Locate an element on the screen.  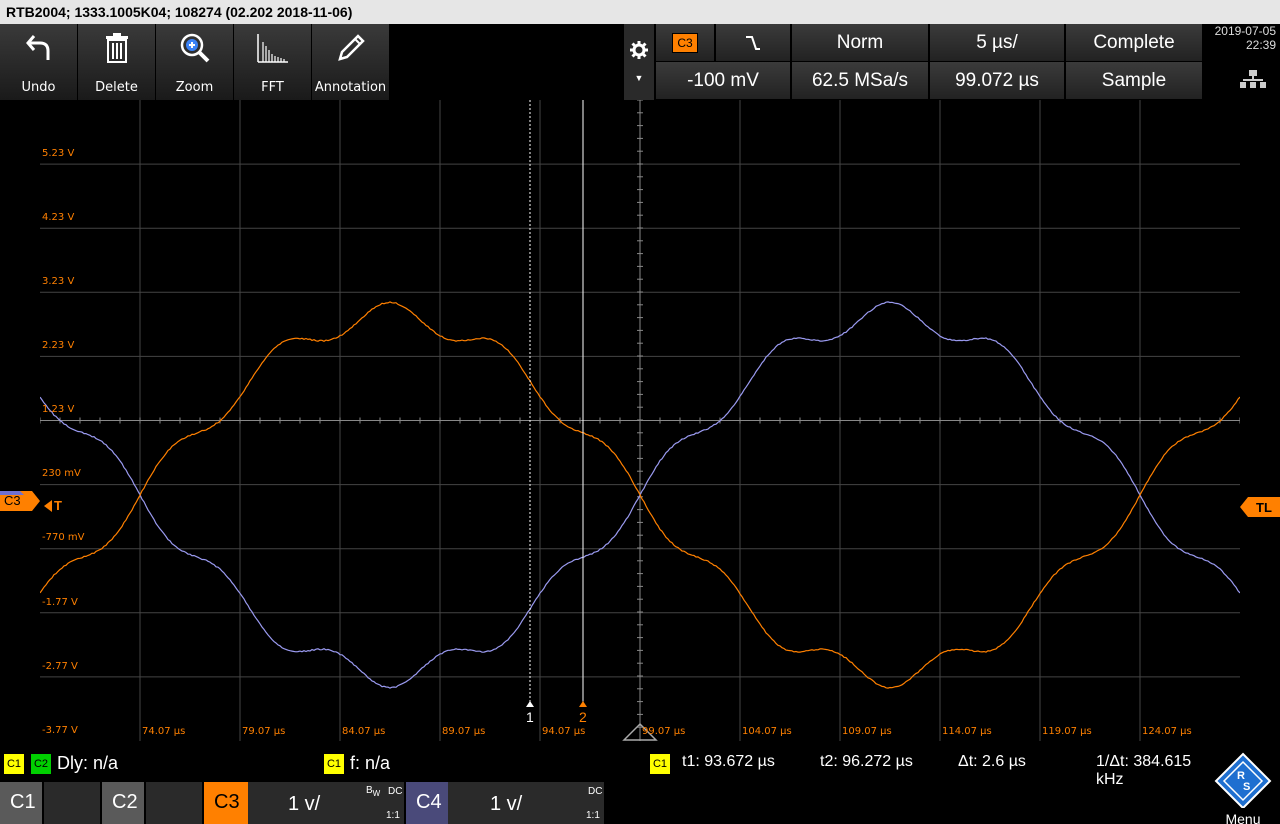
menu-button: R S Menu is located at coordinates (1243, 788).